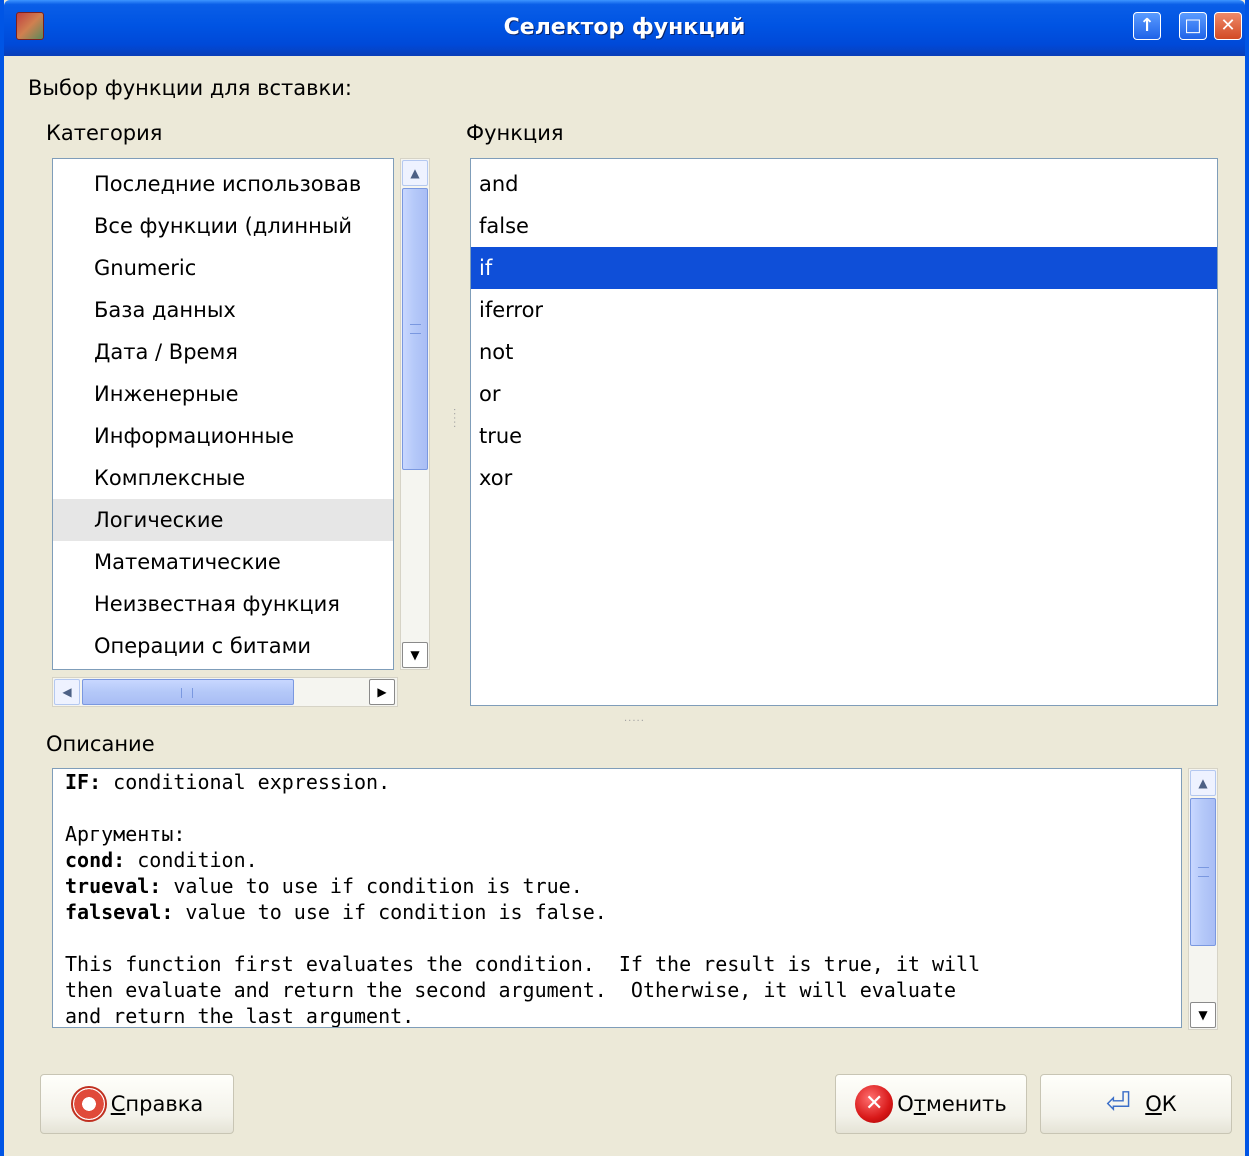 The width and height of the screenshot is (1249, 1156). What do you see at coordinates (382, 692) in the screenshot?
I see `scroll-right-icon: ▶` at bounding box center [382, 692].